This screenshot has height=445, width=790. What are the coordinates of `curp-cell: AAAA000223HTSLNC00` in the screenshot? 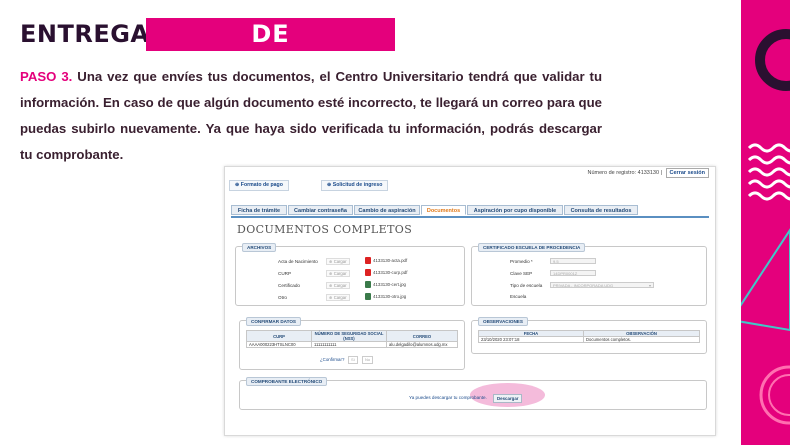 It's located at (279, 344).